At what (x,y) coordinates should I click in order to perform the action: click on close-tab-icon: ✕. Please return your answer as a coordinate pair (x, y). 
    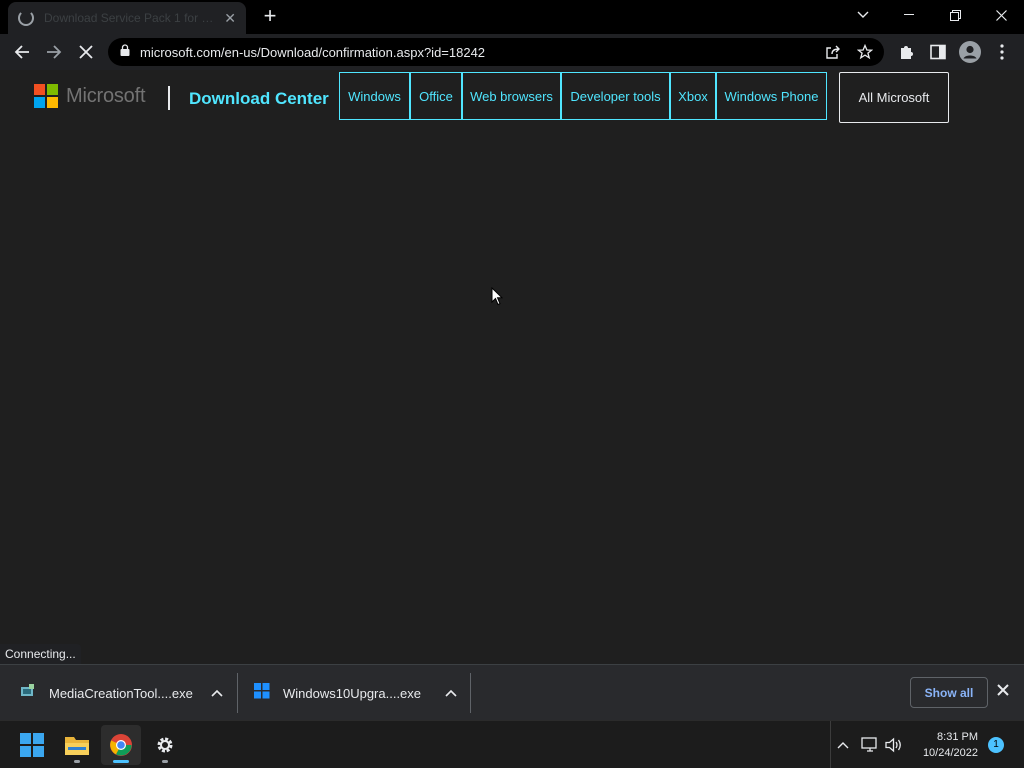
    Looking at the image, I should click on (230, 18).